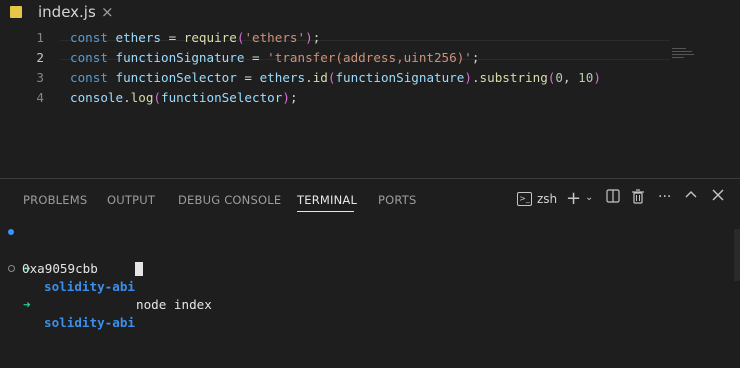 The image size is (740, 368). Describe the element at coordinates (570, 77) in the screenshot. I see `code-token: ,` at that location.